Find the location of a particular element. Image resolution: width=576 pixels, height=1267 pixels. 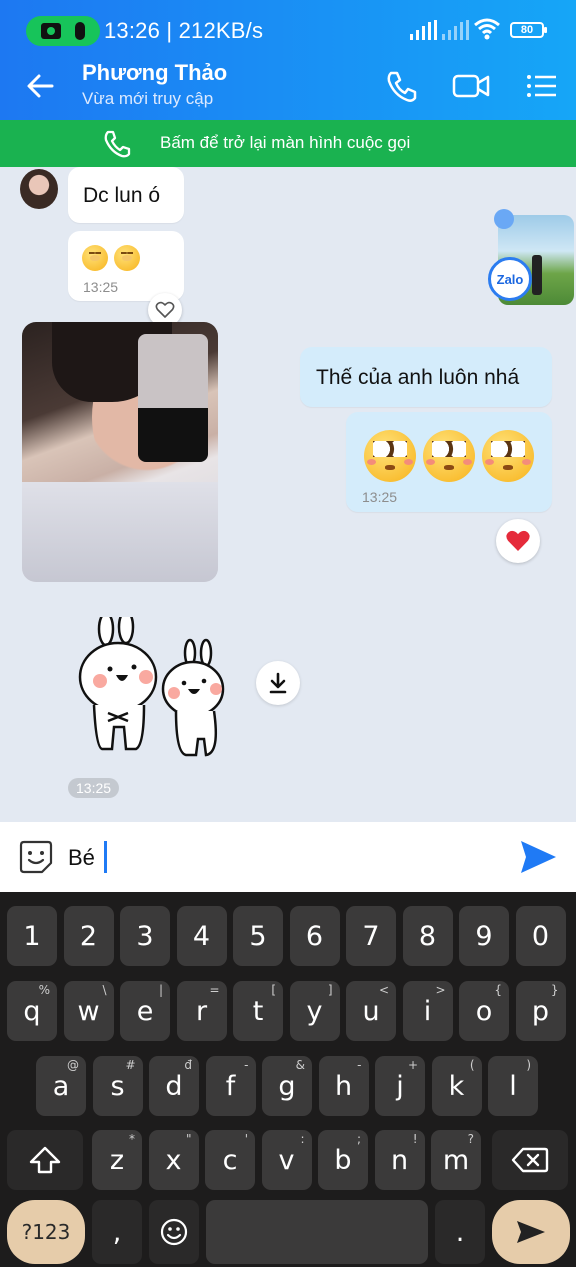

key-0: 0 is located at coordinates (540, 936).